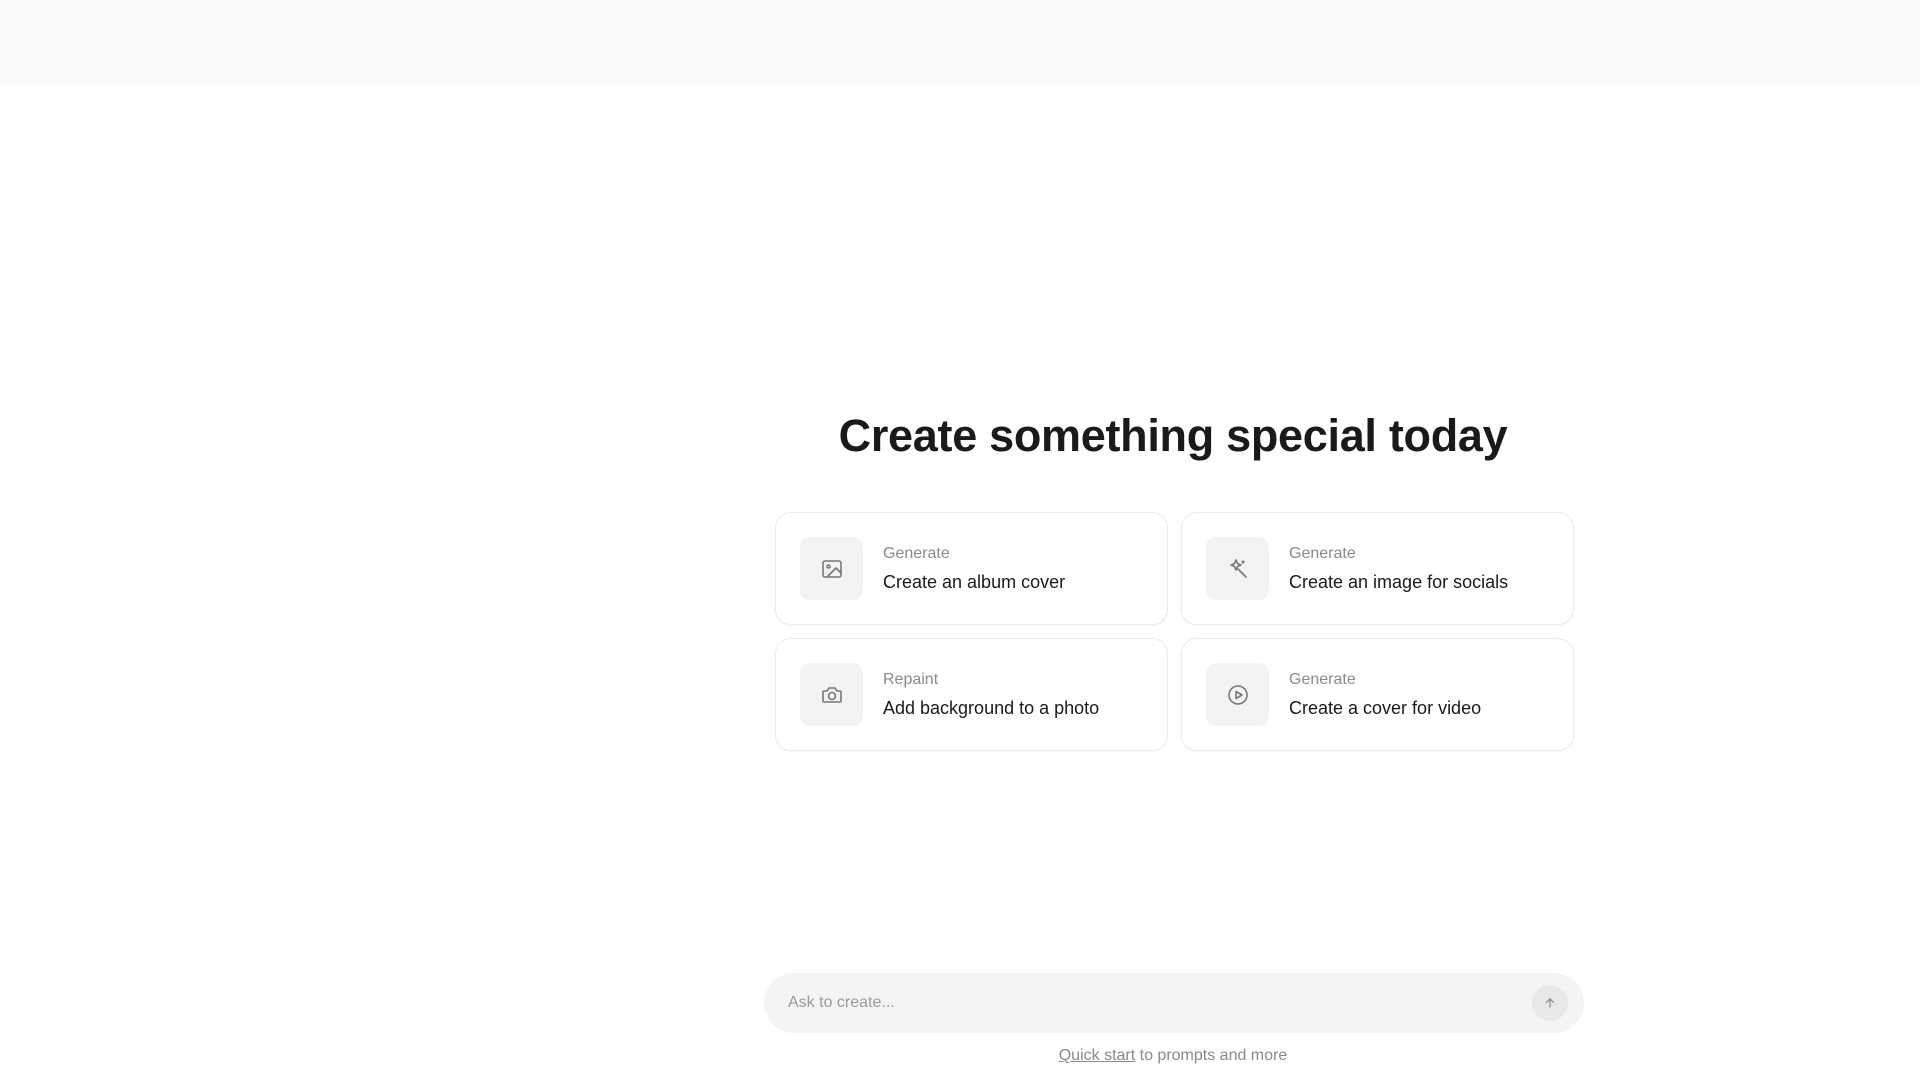 The height and width of the screenshot is (1080, 1920). Describe the element at coordinates (911, 679) in the screenshot. I see `card-category: Repaint` at that location.